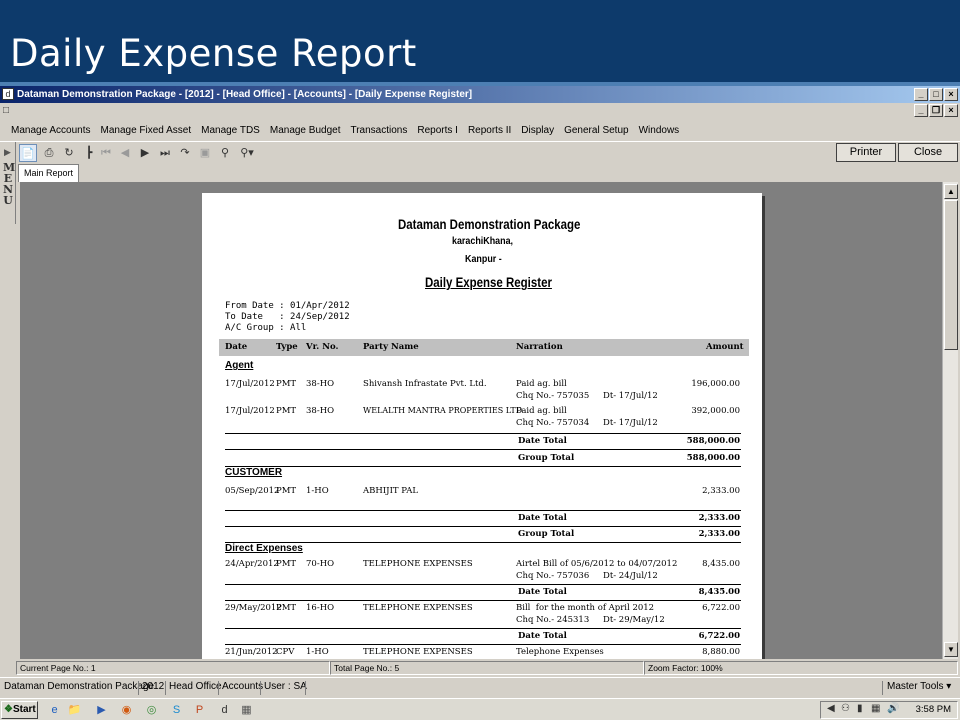  I want to click on menu-item-manage-accounts: Manage Accounts, so click(51, 130).